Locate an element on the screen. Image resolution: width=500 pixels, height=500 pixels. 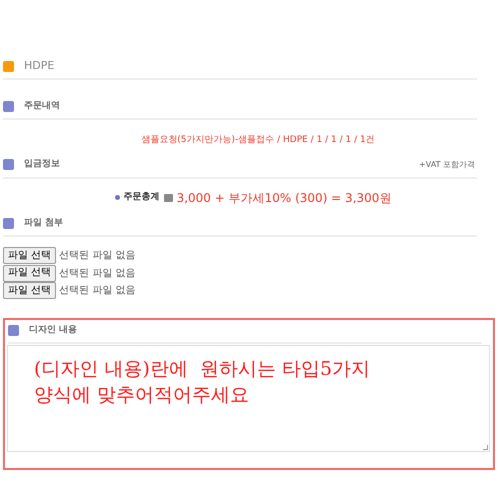
order-total: 3,000 + 부가세10% (300) = 3,300원 is located at coordinates (284, 198).